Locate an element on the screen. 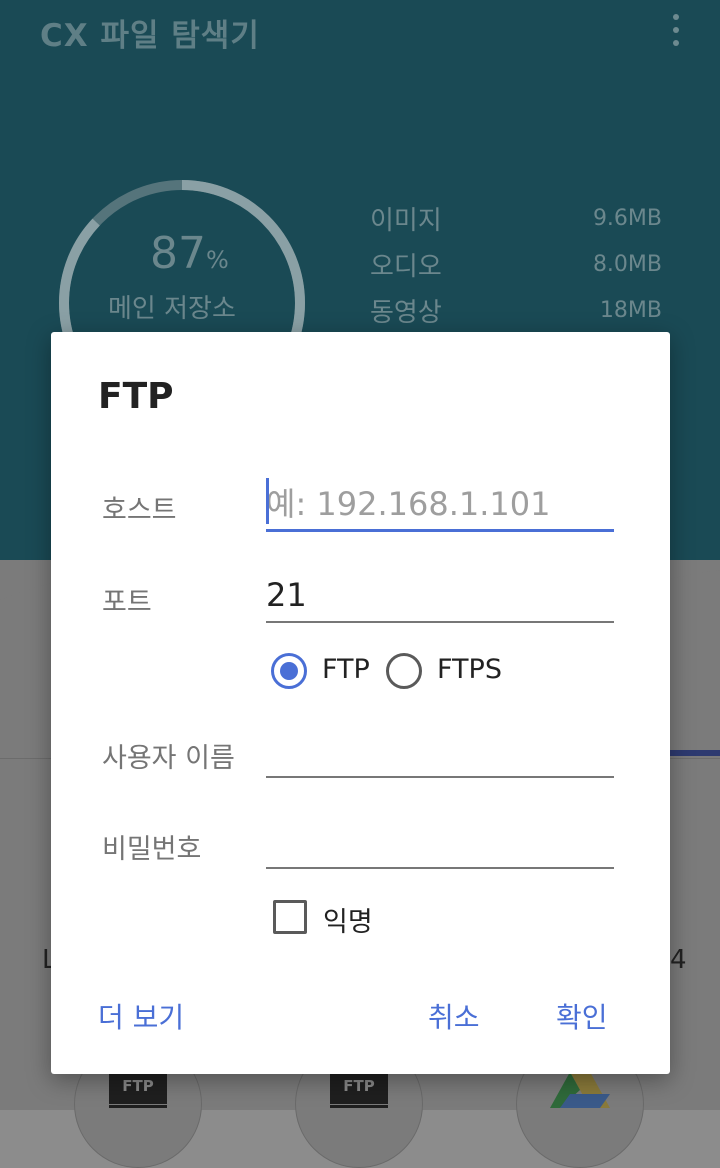  radio-ftp is located at coordinates (289, 671).